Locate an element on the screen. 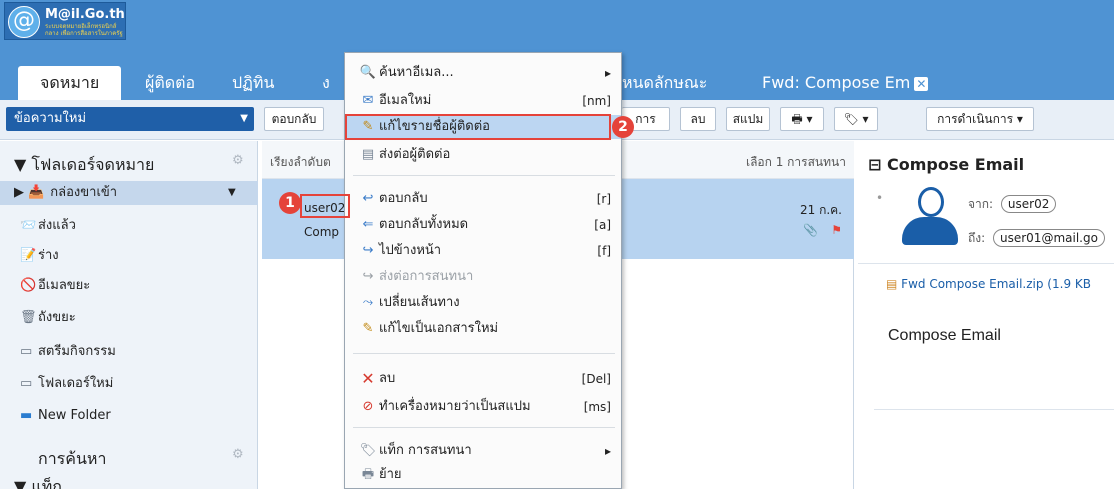 This screenshot has height=489, width=1114. selection-count: เลือก 1 การสนทนา is located at coordinates (795, 162).